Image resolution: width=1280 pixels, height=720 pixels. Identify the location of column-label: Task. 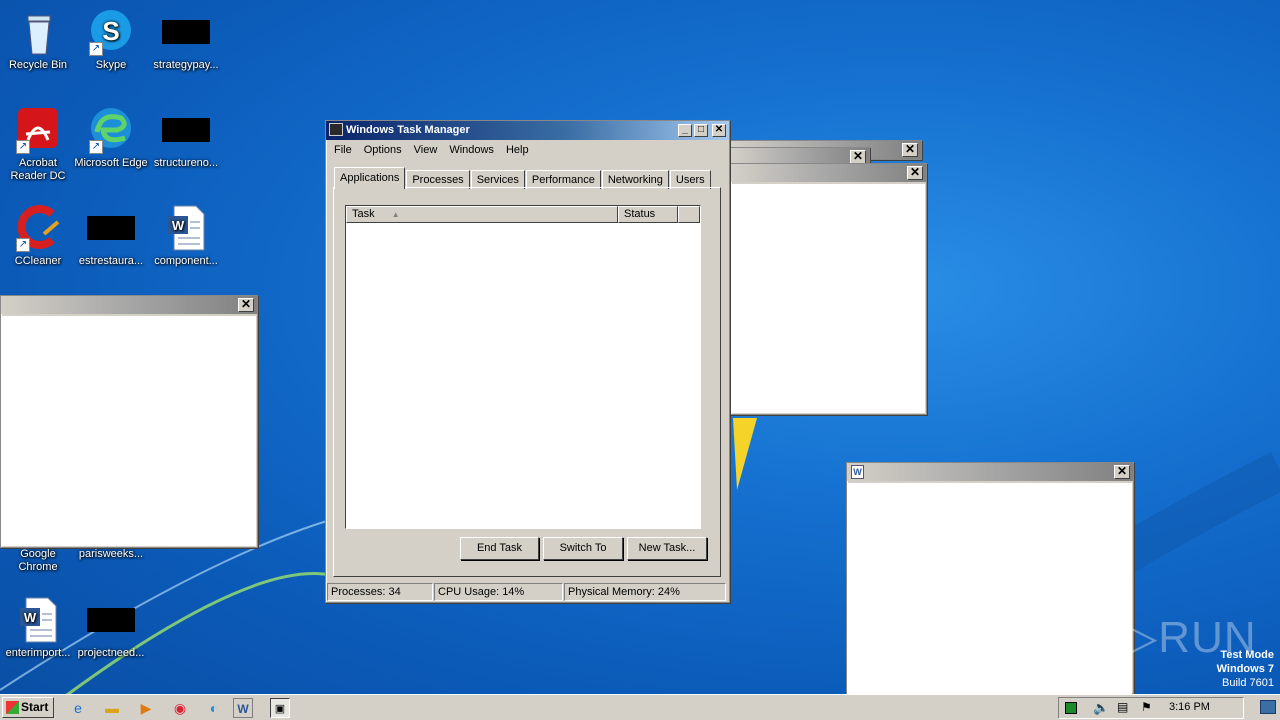
(363, 214).